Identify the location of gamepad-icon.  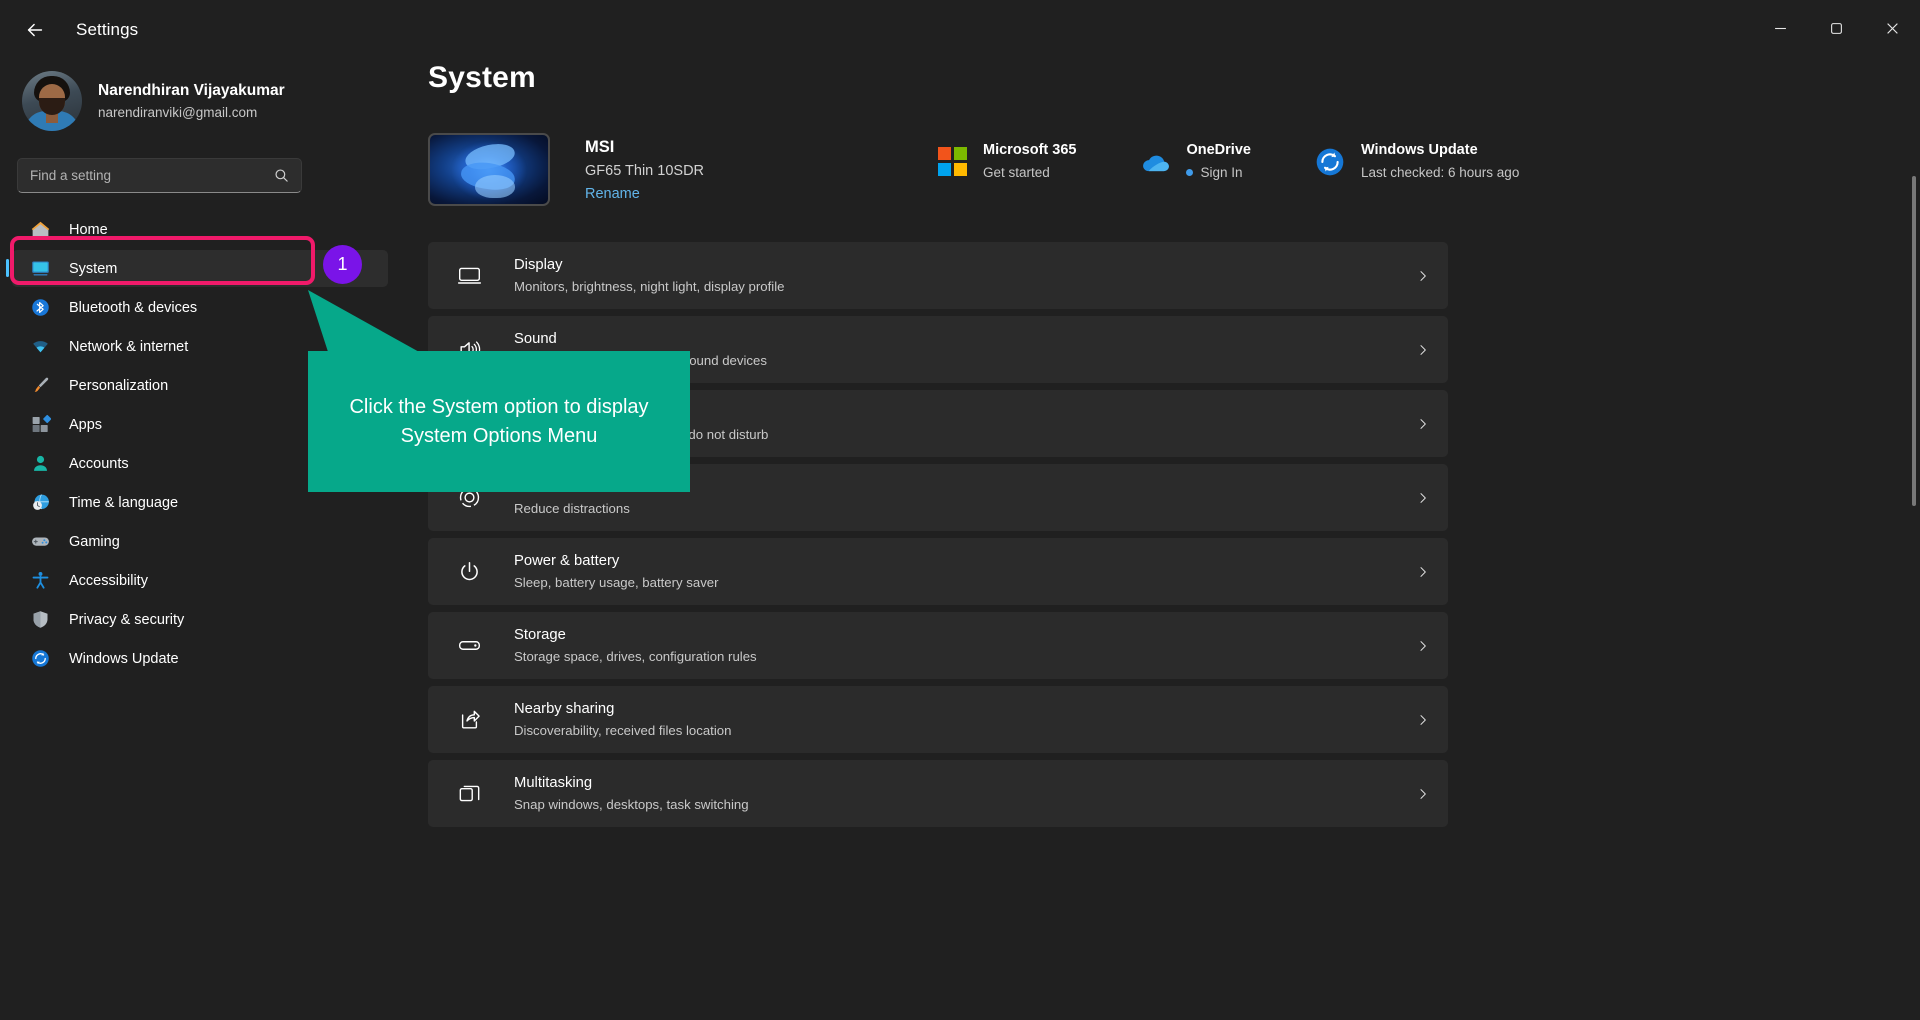
(40, 542).